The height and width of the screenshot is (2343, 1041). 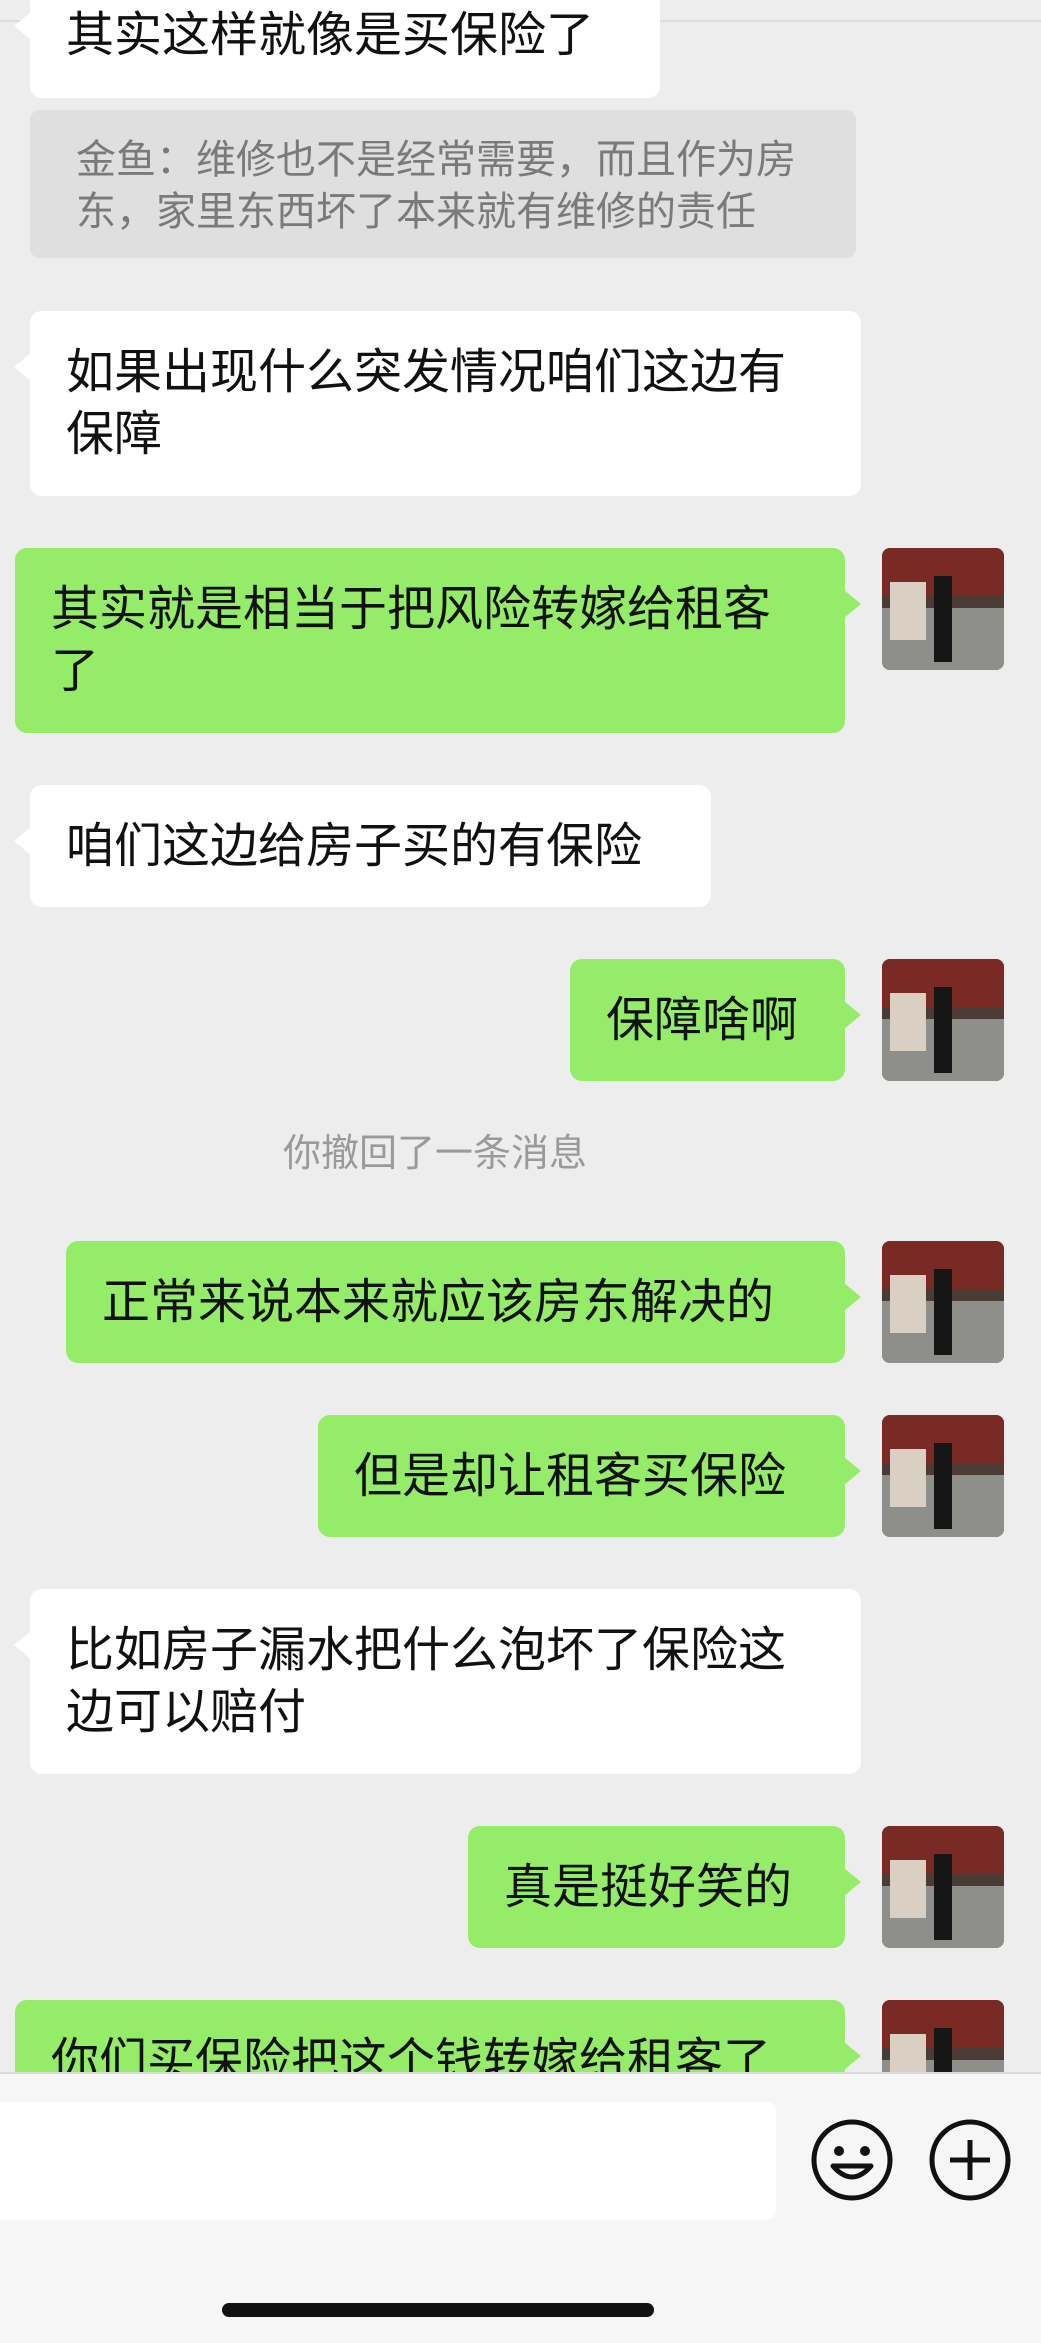 What do you see at coordinates (426, 403) in the screenshot?
I see `message-text: 如果出现什么突发情况咱们这边有保障` at bounding box center [426, 403].